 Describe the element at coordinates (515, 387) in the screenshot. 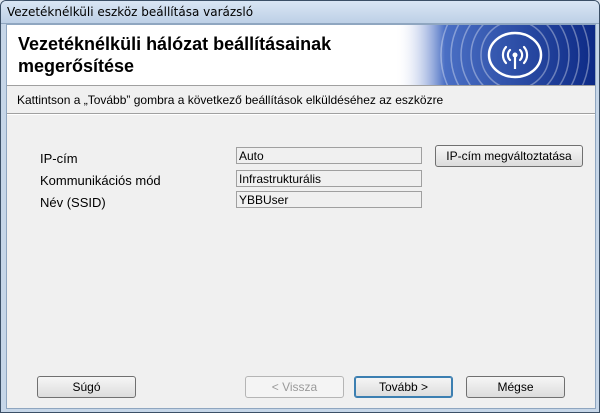

I see `cancel-button: Mégse` at that location.